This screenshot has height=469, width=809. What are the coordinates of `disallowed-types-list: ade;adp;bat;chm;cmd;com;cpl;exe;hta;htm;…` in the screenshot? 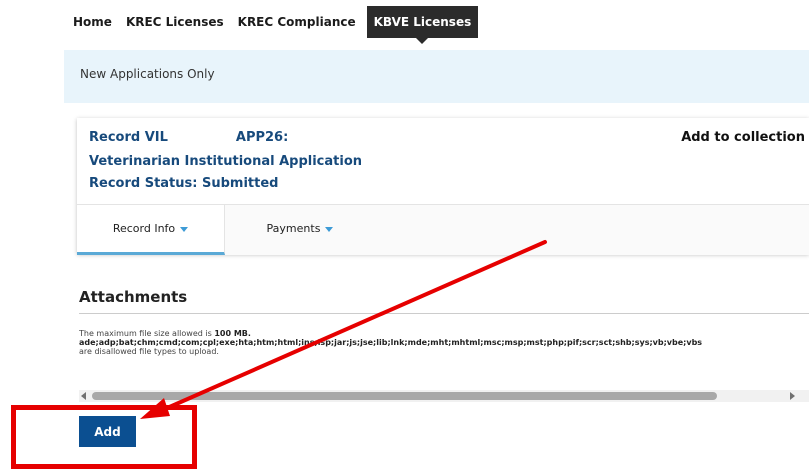 It's located at (391, 342).